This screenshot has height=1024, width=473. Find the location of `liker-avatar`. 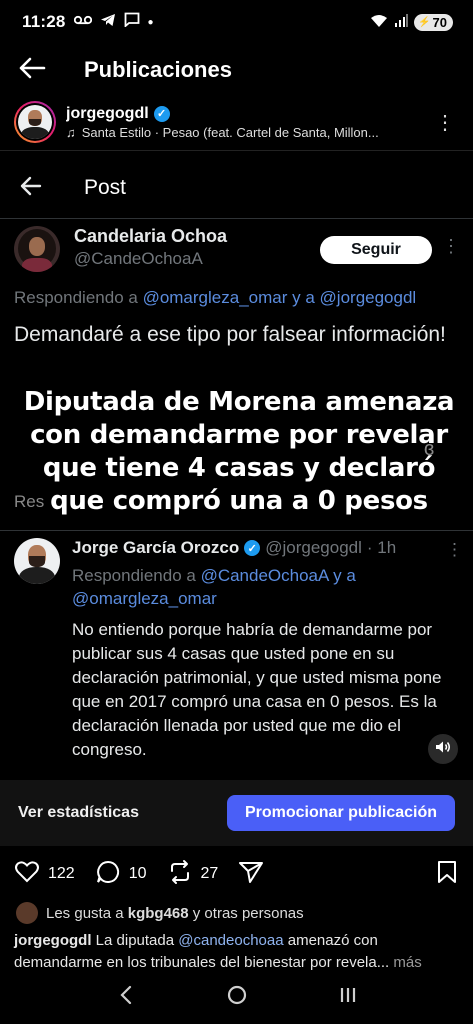

liker-avatar is located at coordinates (27, 913).